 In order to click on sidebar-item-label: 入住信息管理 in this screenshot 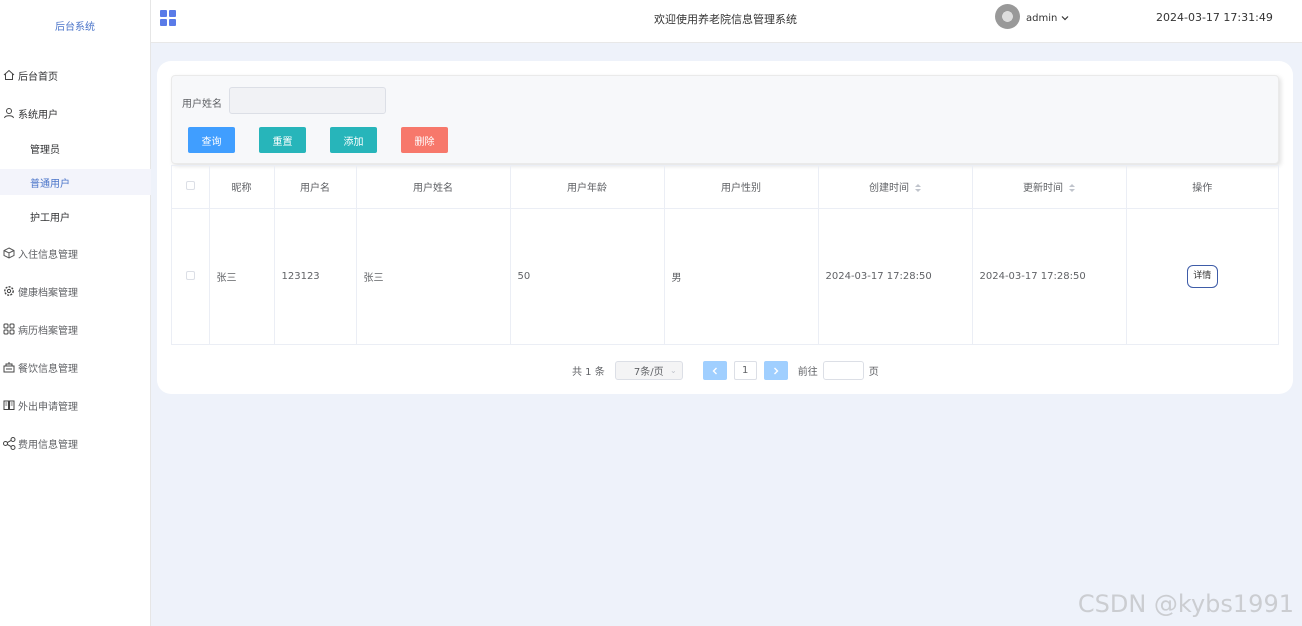, I will do `click(48, 255)`.